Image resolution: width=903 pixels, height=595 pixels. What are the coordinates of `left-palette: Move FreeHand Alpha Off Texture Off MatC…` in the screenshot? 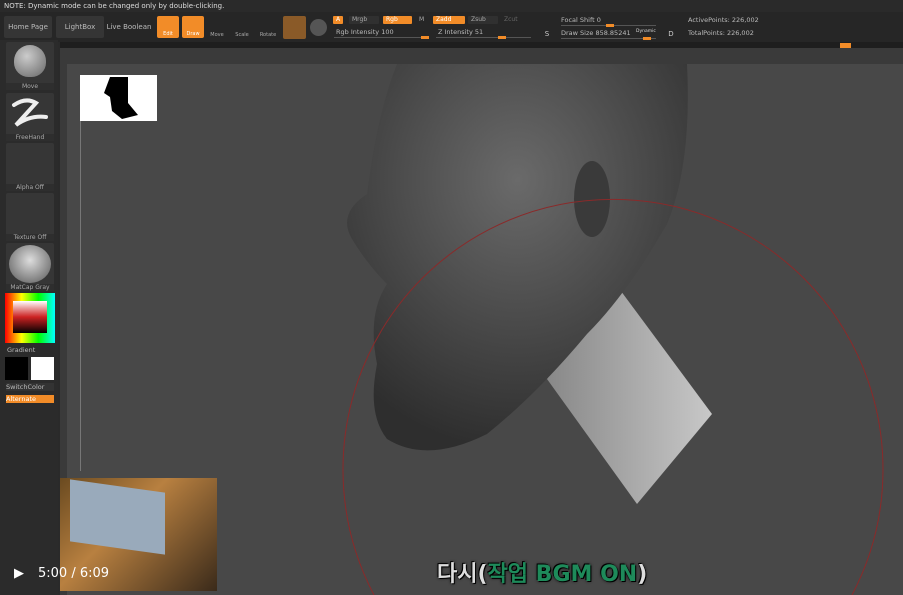 It's located at (29, 317).